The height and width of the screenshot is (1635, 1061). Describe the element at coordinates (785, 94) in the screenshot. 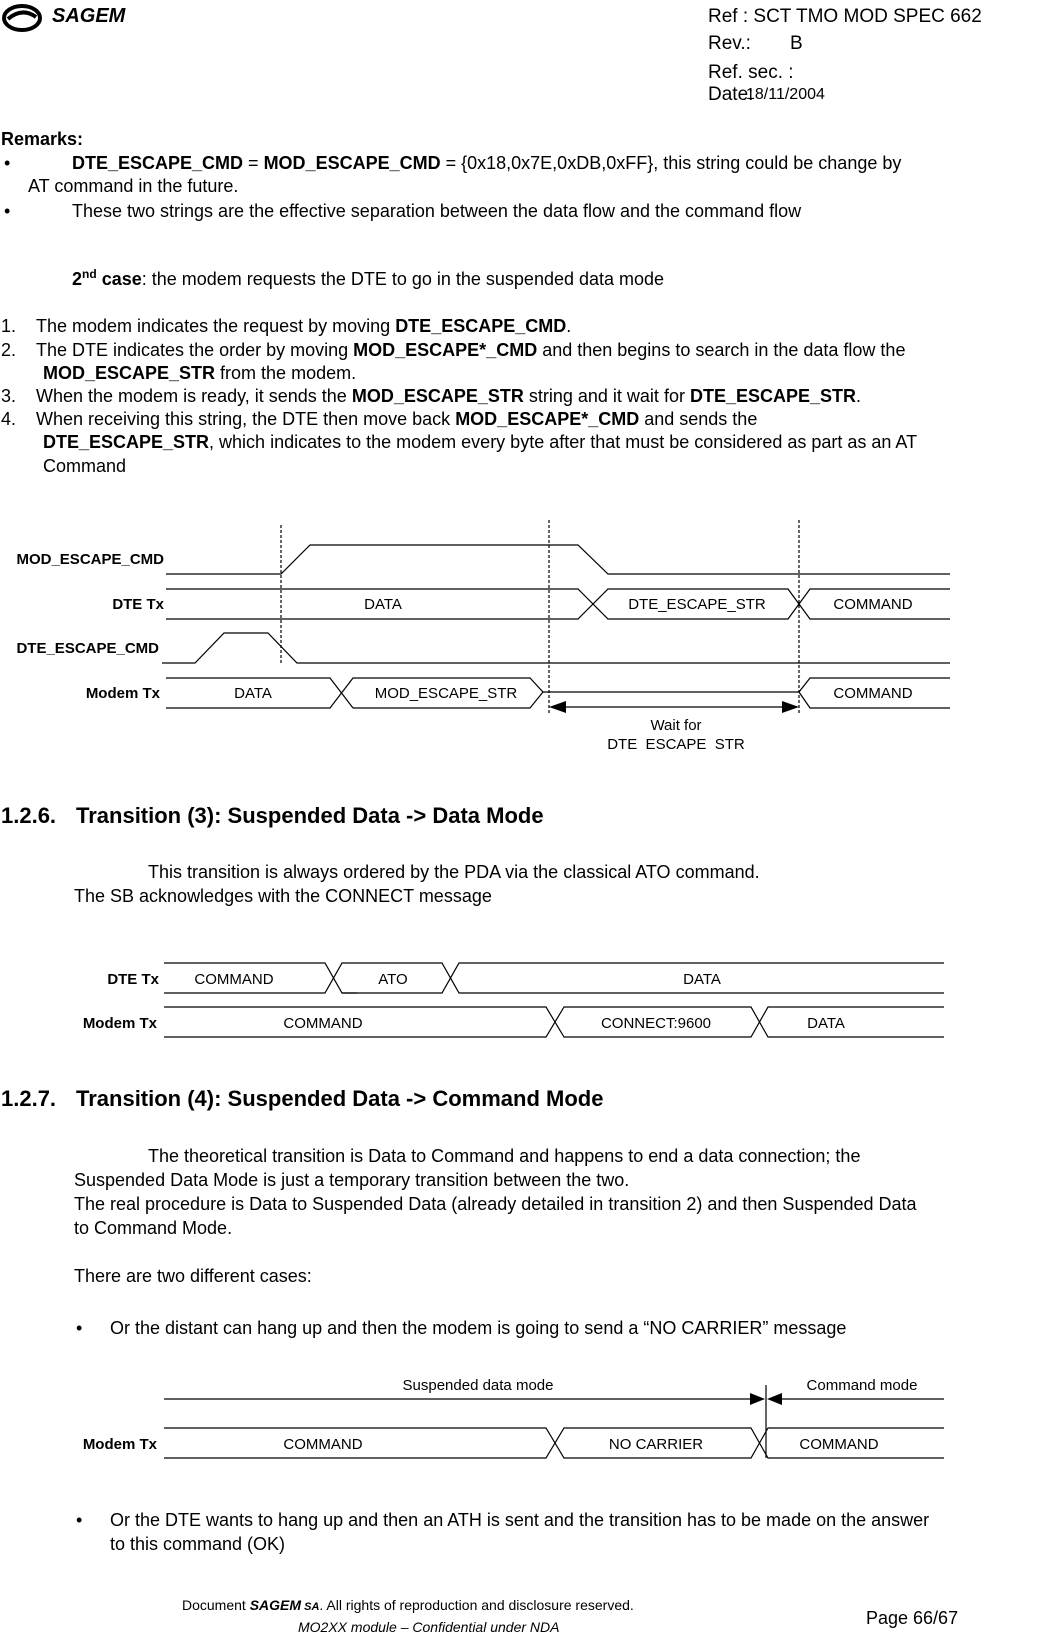

I see `date-value: 18/11/2004` at that location.